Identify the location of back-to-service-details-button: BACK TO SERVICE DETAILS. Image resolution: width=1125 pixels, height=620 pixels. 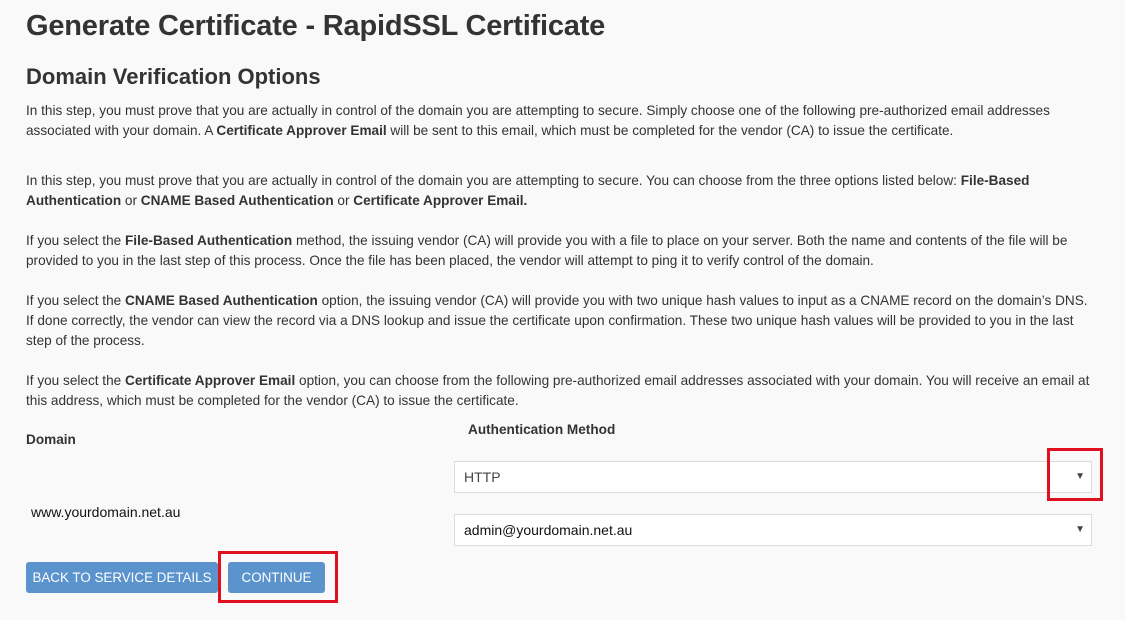
(122, 577).